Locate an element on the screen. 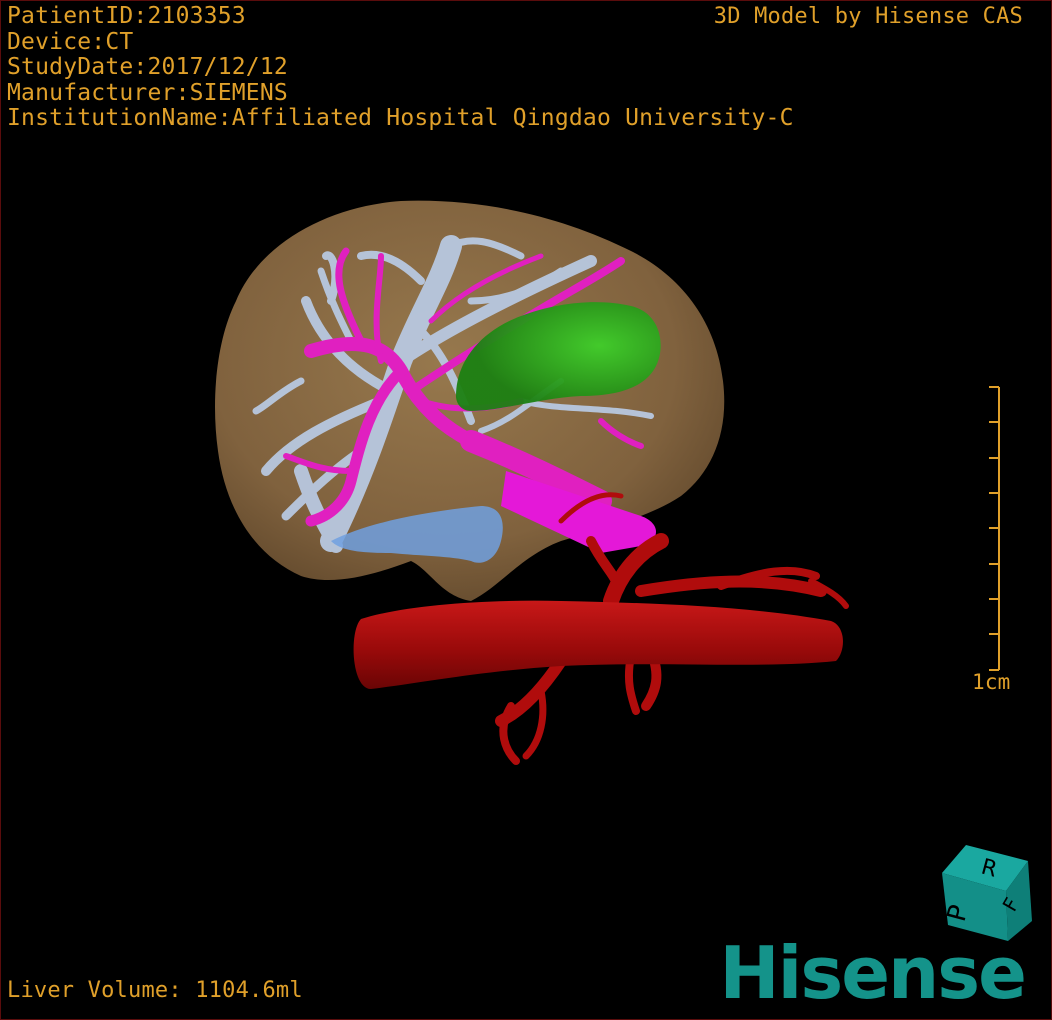  liver-volume: Liver Volume: 1104.6ml is located at coordinates (155, 990).